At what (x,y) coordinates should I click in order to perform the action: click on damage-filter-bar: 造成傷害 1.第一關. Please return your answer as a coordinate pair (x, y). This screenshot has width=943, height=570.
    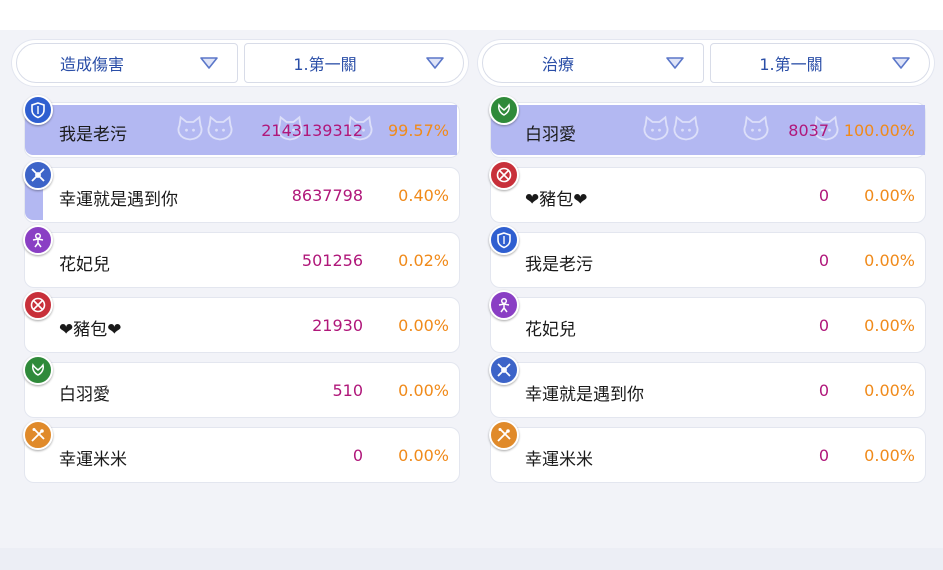
    Looking at the image, I should click on (240, 63).